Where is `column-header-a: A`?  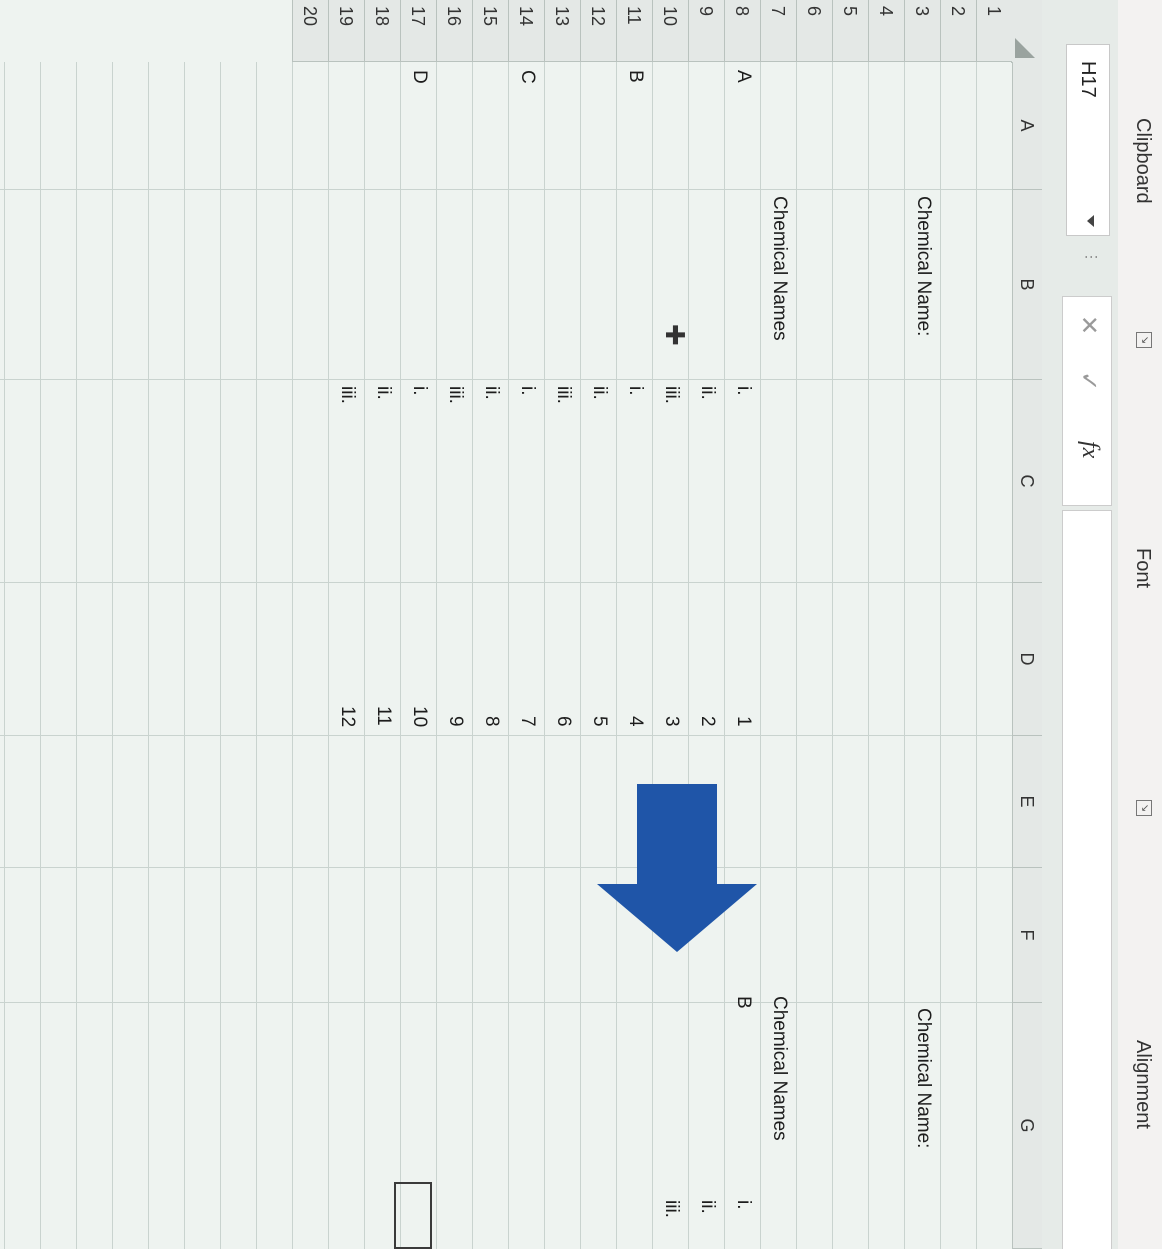 column-header-a: A is located at coordinates (1027, 126).